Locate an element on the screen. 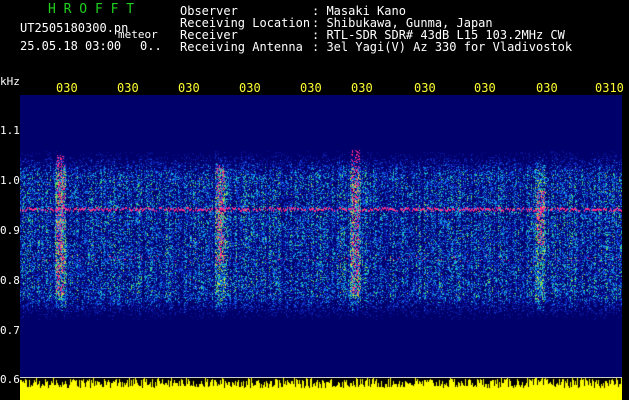  file-name: UT2505180300.pn is located at coordinates (74, 28).